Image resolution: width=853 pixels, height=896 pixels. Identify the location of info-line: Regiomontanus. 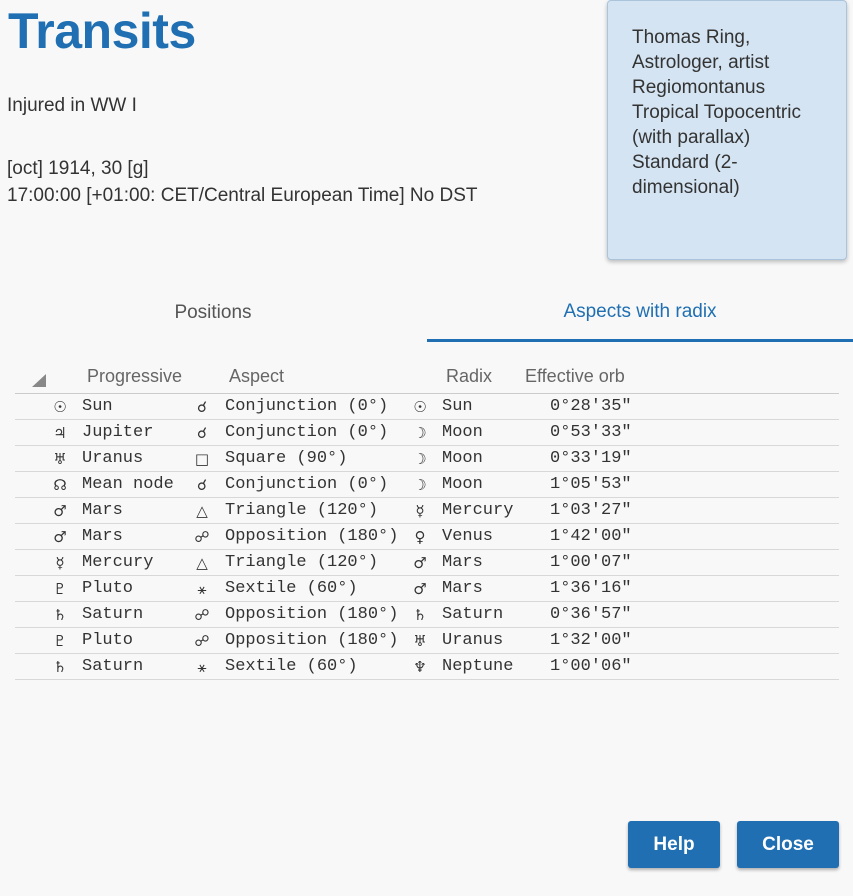
(699, 87).